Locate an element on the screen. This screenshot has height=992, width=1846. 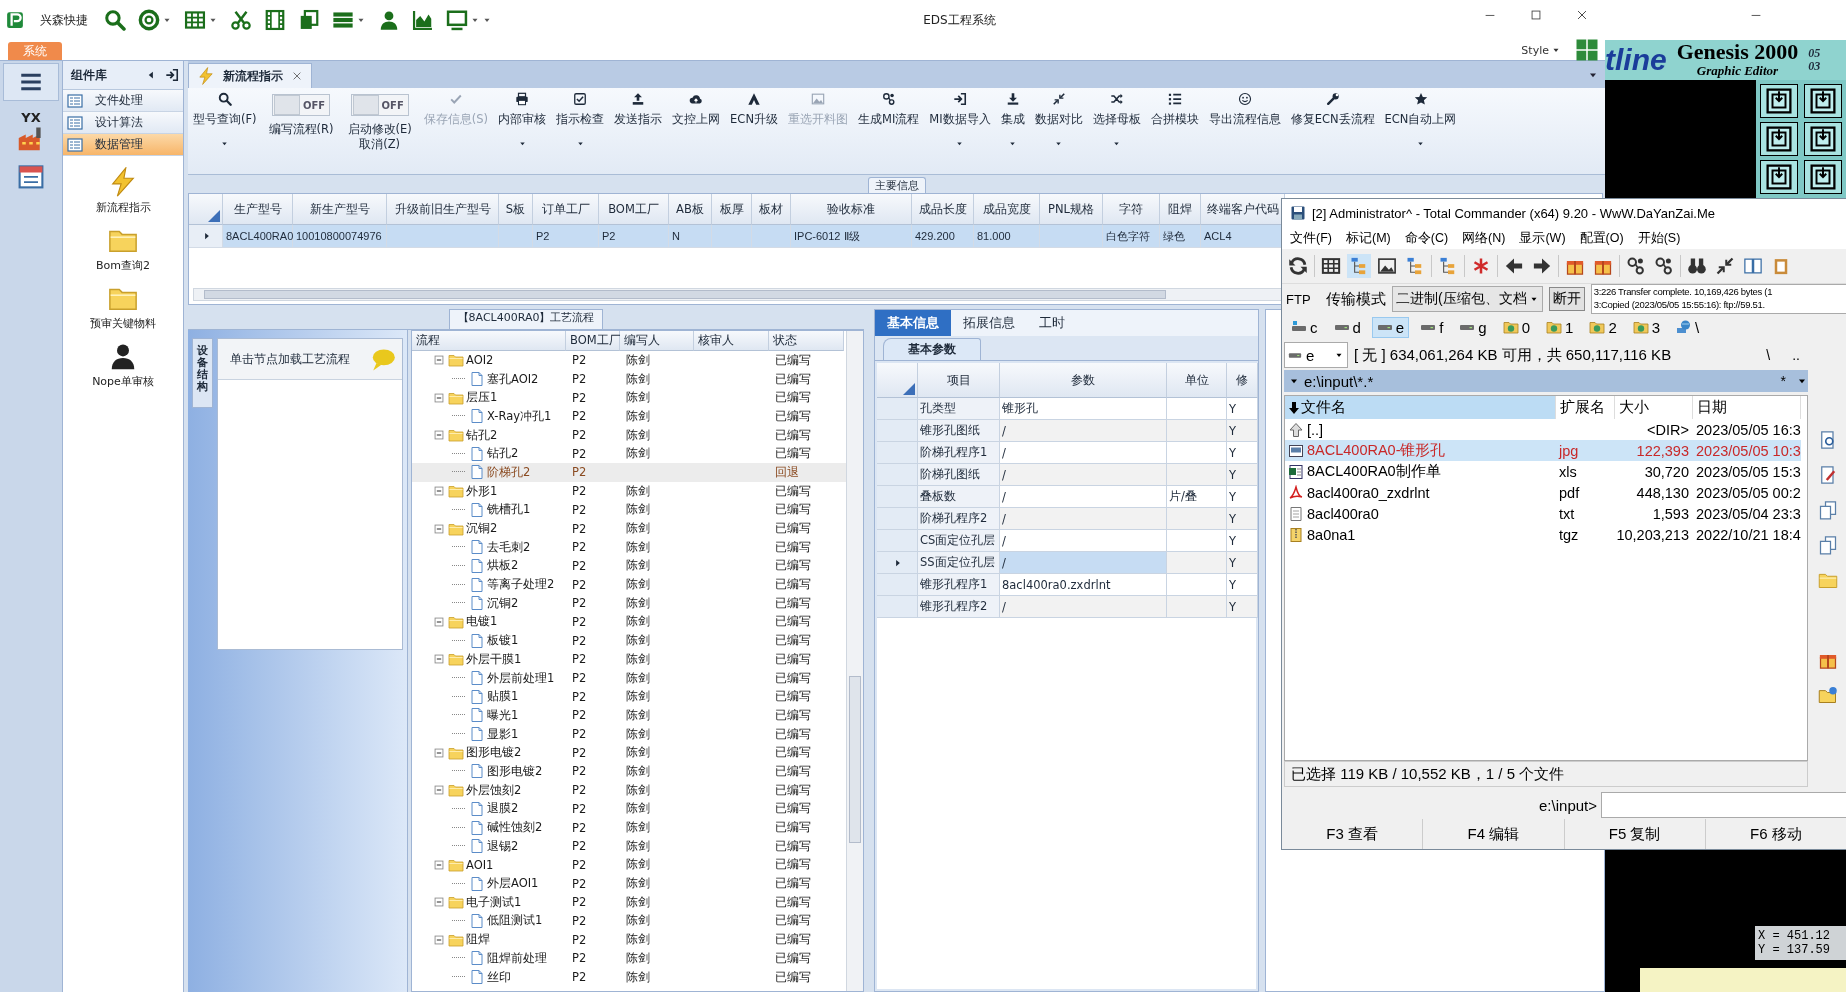
drive-button: 0 is located at coordinates (1516, 327).